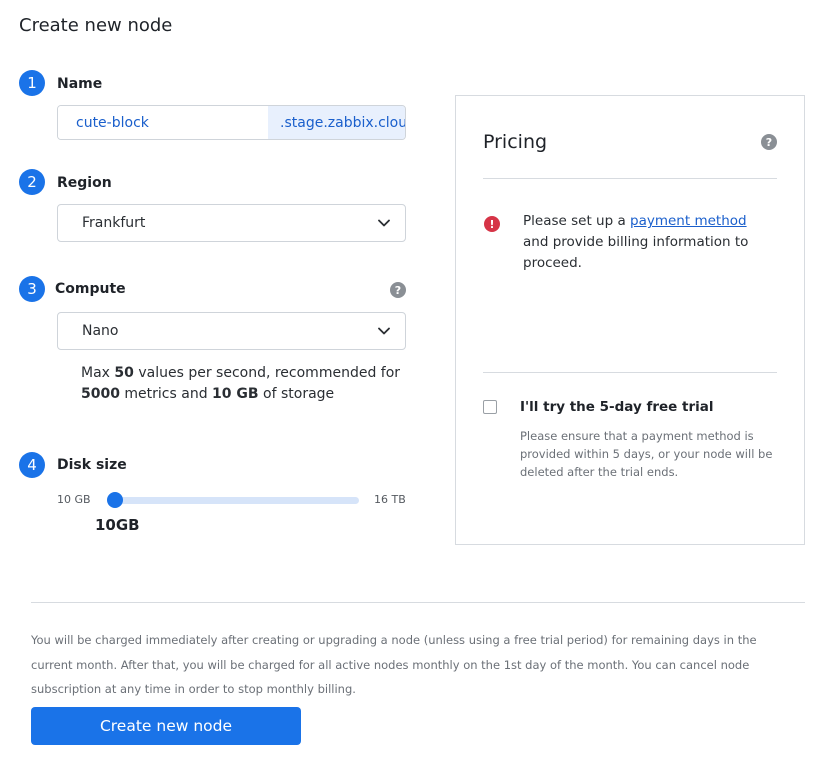  What do you see at coordinates (418, 602) in the screenshot?
I see `footer-divider` at bounding box center [418, 602].